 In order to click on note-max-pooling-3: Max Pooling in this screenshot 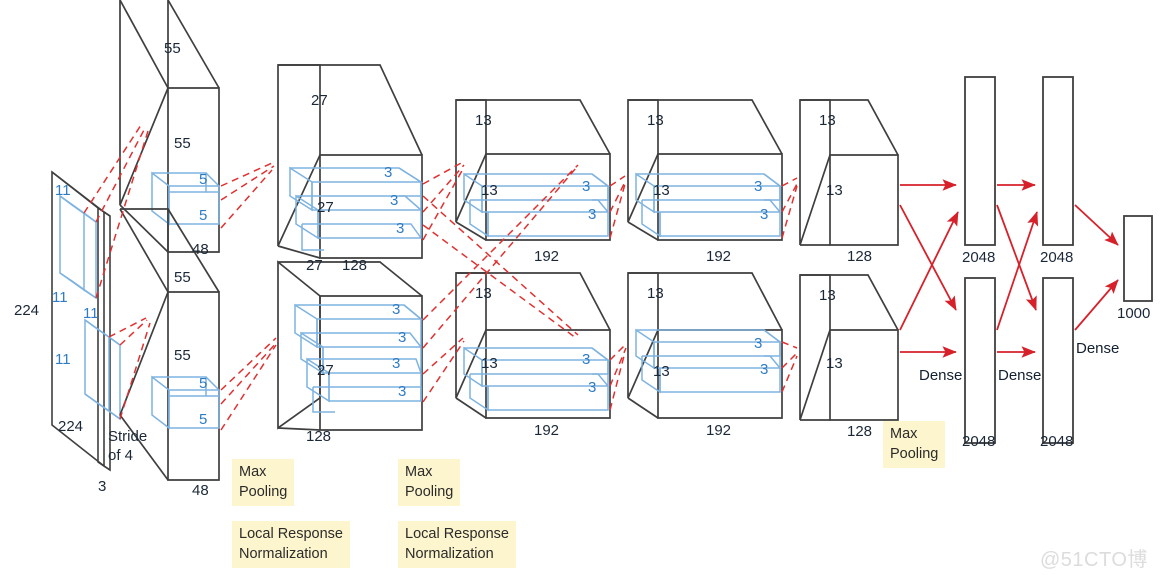, I will do `click(914, 444)`.